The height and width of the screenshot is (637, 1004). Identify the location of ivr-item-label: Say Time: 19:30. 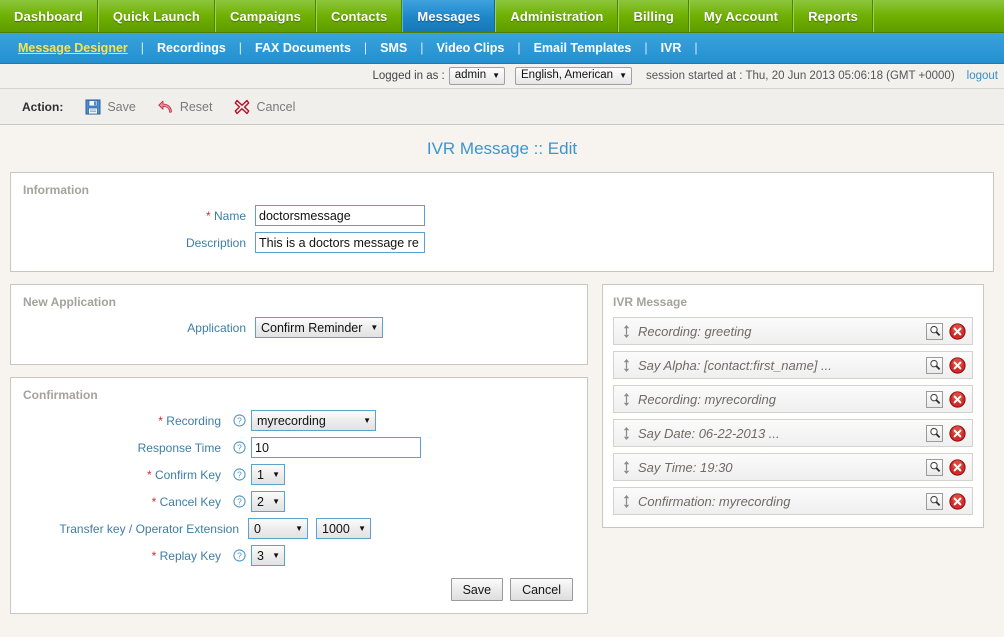
(685, 467).